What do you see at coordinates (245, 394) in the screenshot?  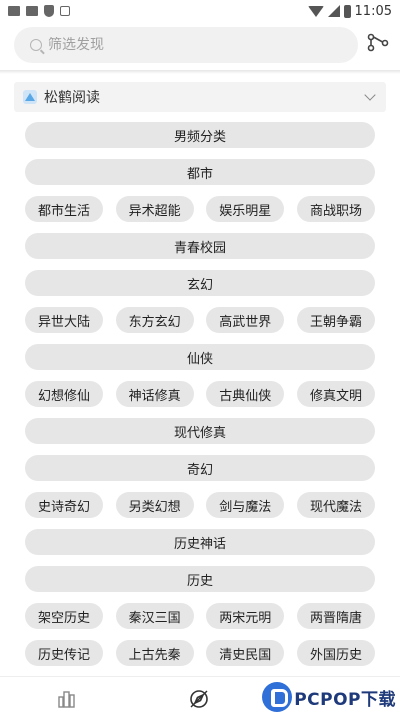 I see `tag-classic-xianxia: 古典仙侠` at bounding box center [245, 394].